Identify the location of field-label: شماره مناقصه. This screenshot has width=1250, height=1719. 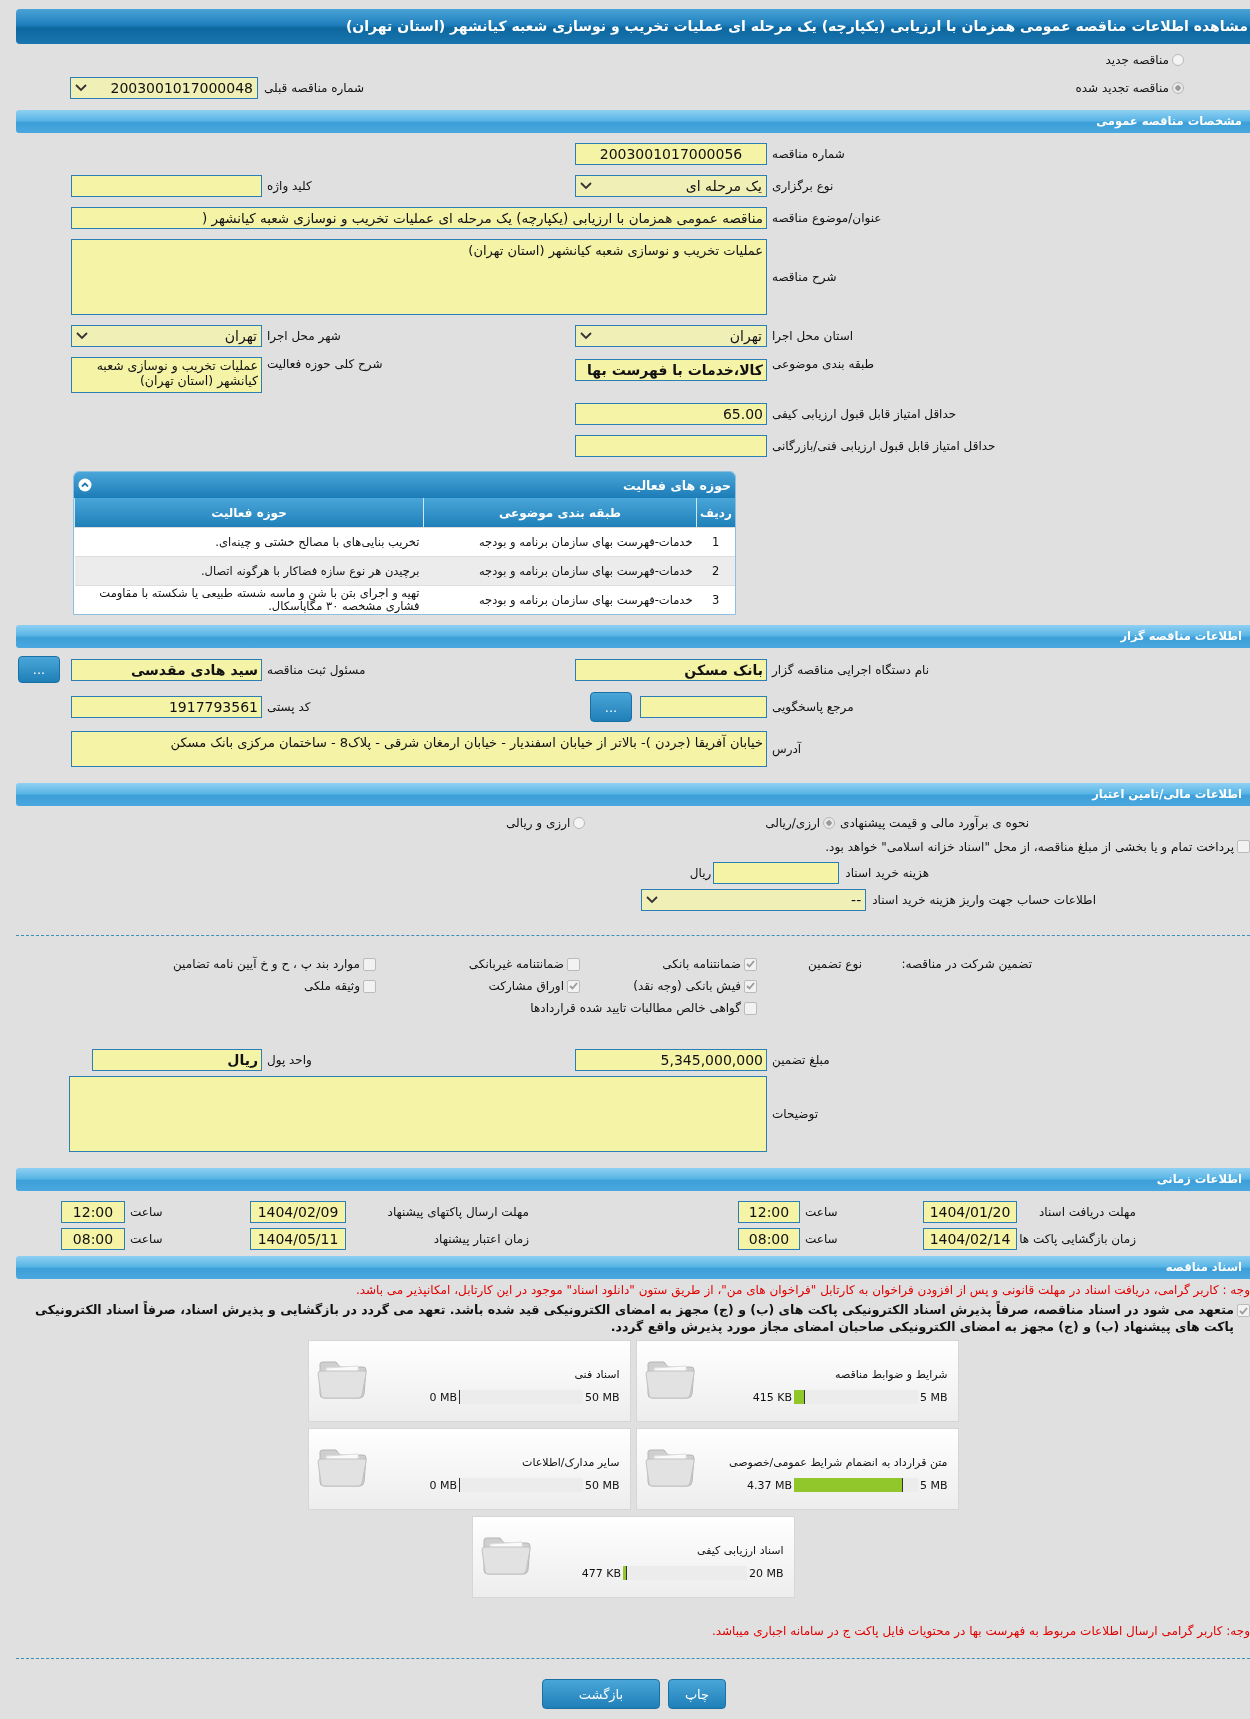
(808, 154).